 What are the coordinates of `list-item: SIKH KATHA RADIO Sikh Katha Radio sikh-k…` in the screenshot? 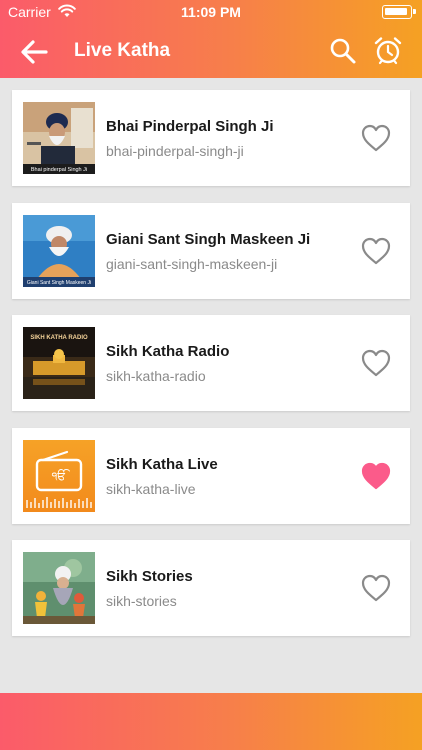 It's located at (211, 363).